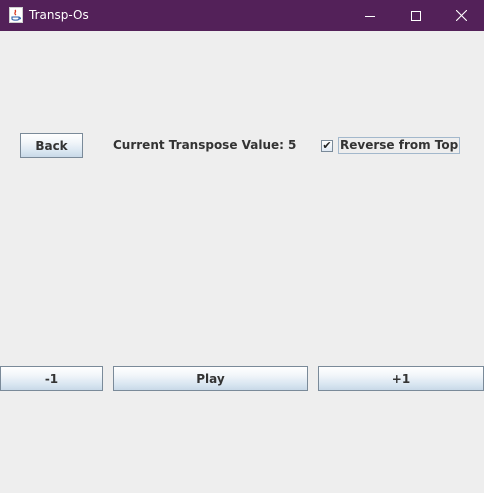 The width and height of the screenshot is (484, 493). Describe the element at coordinates (51, 378) in the screenshot. I see `decrement-button: -1` at that location.